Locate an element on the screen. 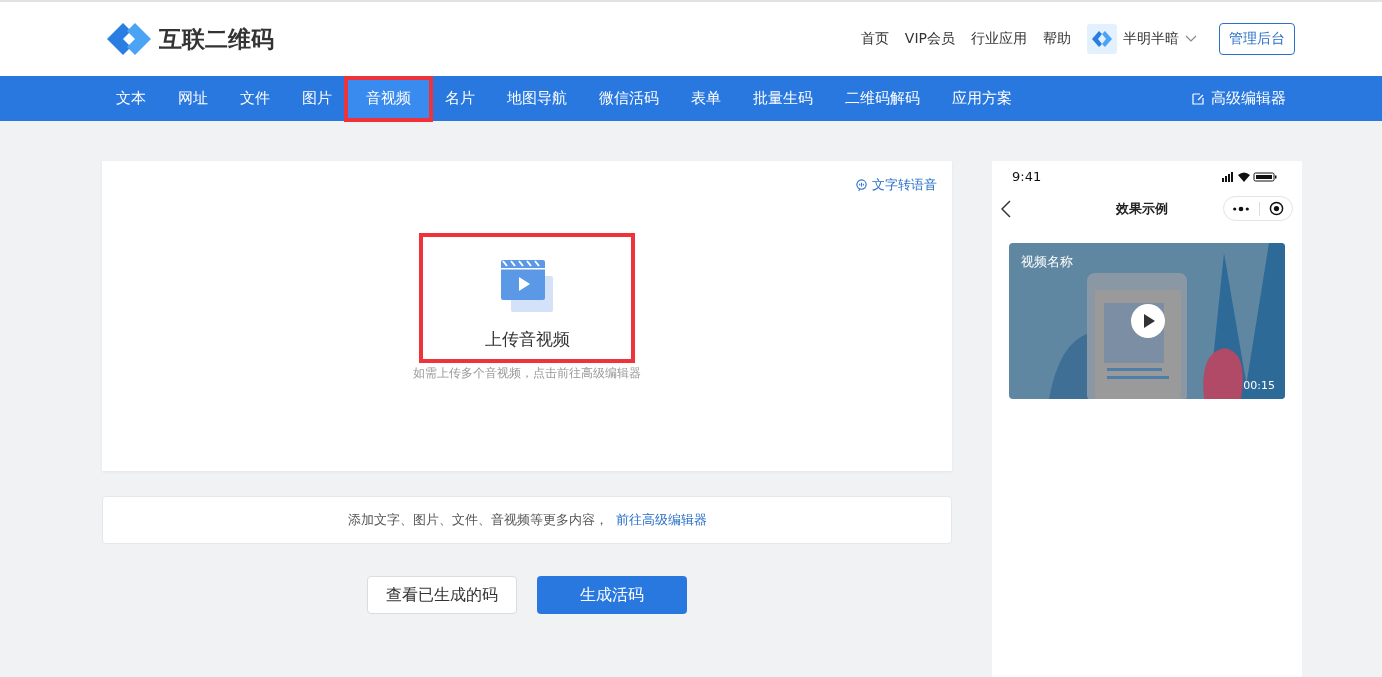 Image resolution: width=1382 pixels, height=677 pixels. nav-tab: 文件 is located at coordinates (255, 98).